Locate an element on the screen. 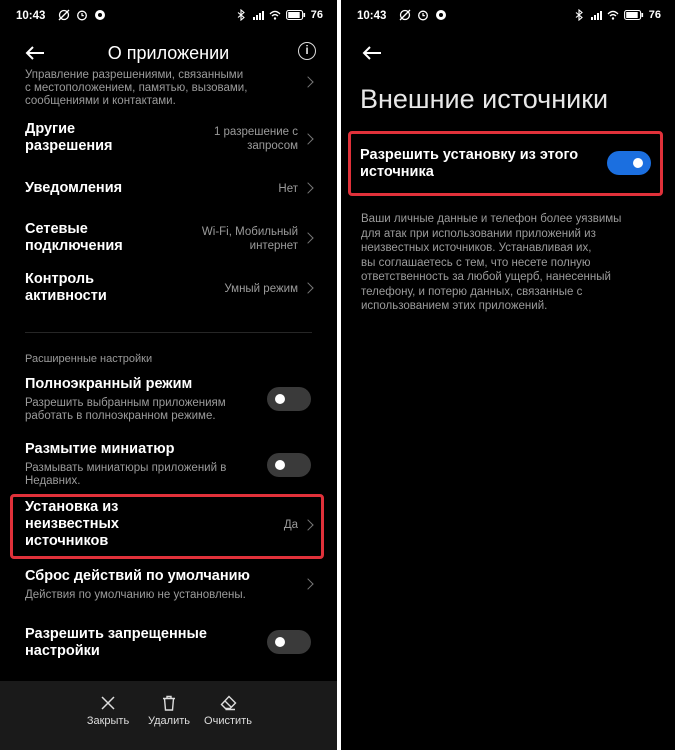 The height and width of the screenshot is (750, 675). eraser-icon is located at coordinates (228, 703).